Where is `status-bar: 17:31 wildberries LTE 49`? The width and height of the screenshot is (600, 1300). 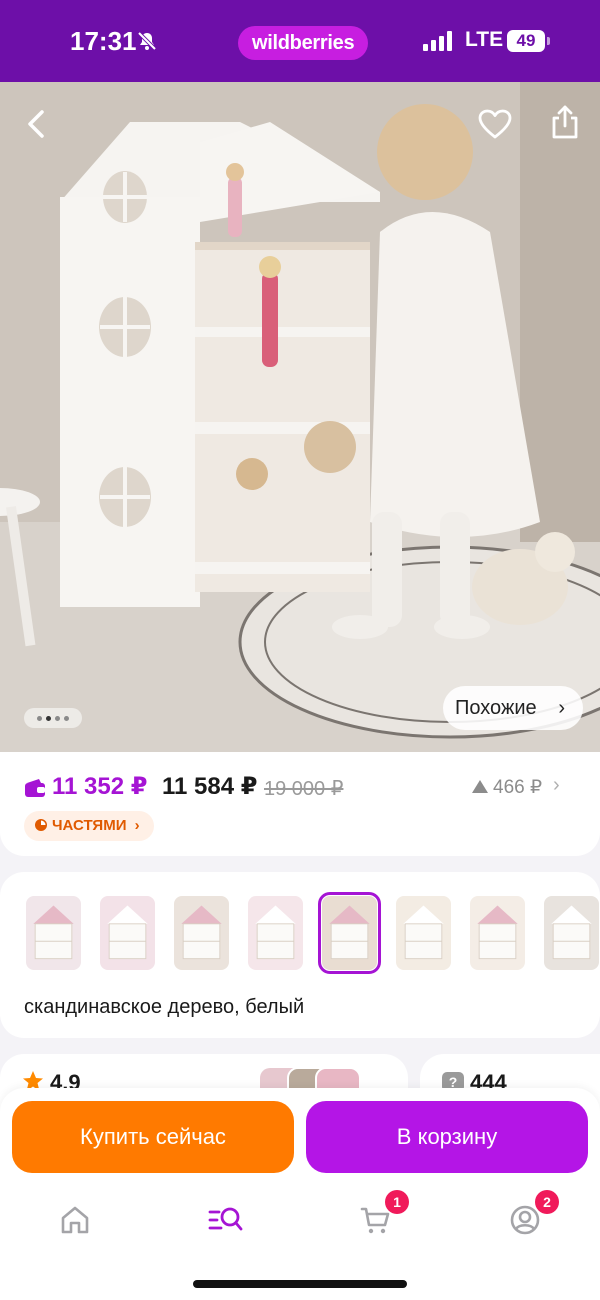 status-bar: 17:31 wildberries LTE 49 is located at coordinates (300, 41).